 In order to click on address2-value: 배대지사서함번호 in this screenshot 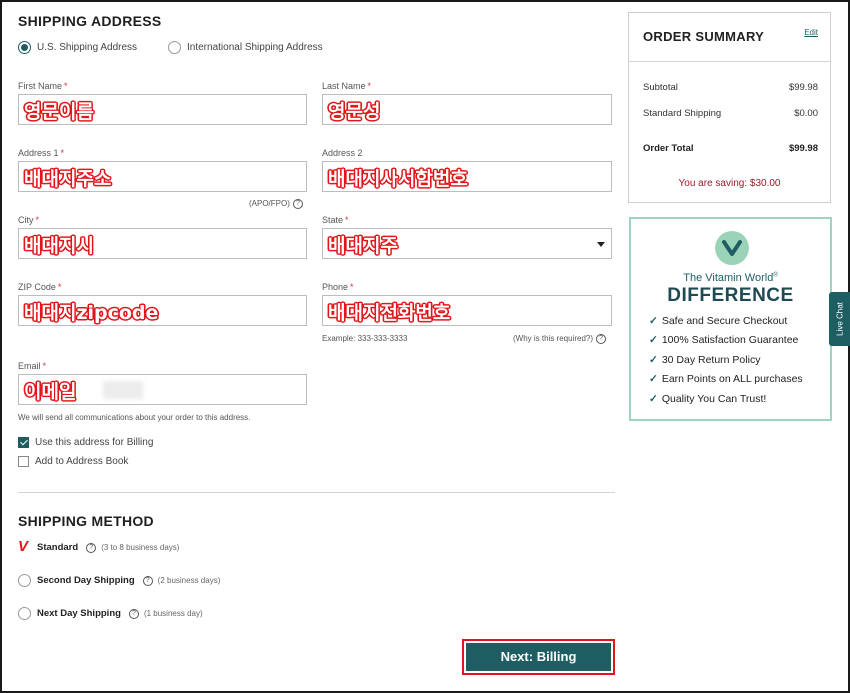, I will do `click(398, 179)`.